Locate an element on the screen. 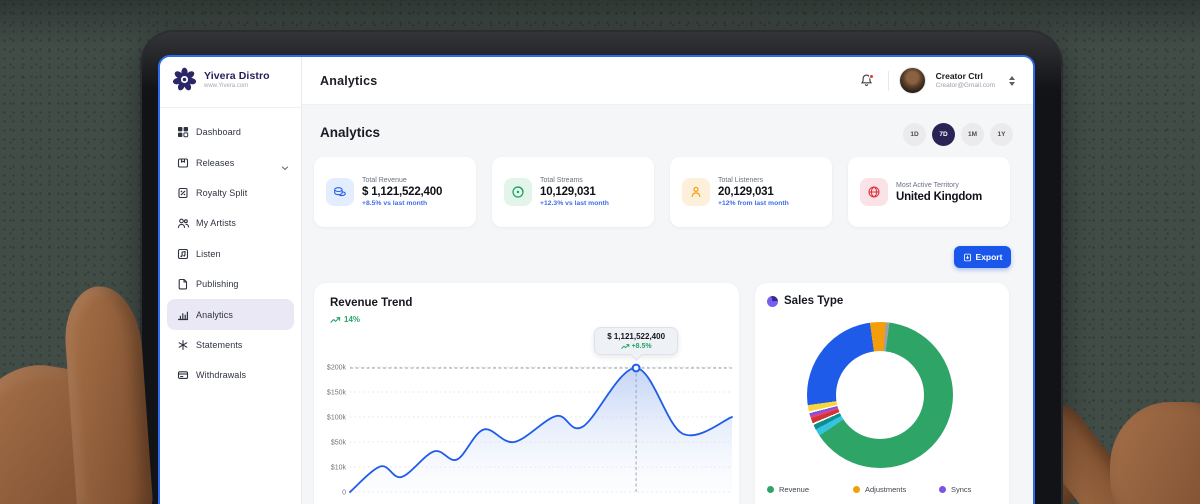 The image size is (1200, 504). top-header: Analytics Creator Ctrl Creator@Gmail.com is located at coordinates (667, 81).